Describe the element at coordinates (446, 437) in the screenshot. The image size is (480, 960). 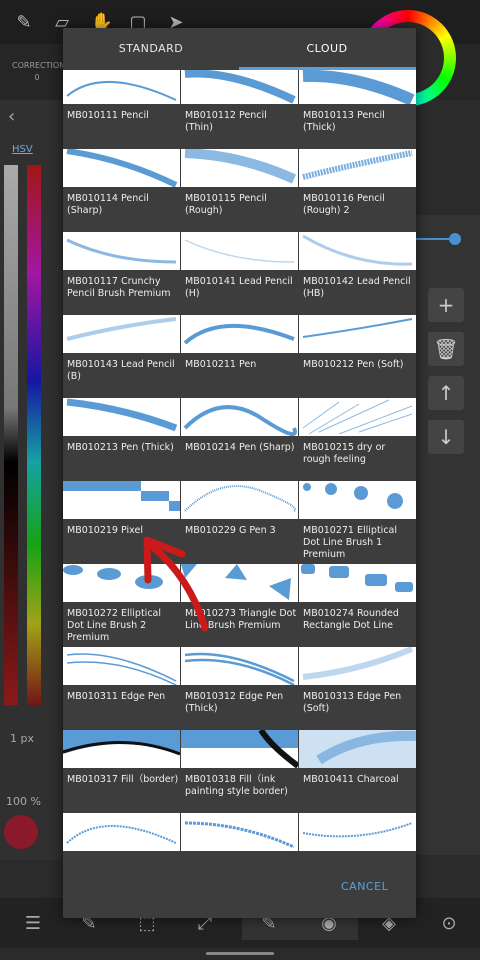
I see `move-down-icon: ↓` at that location.